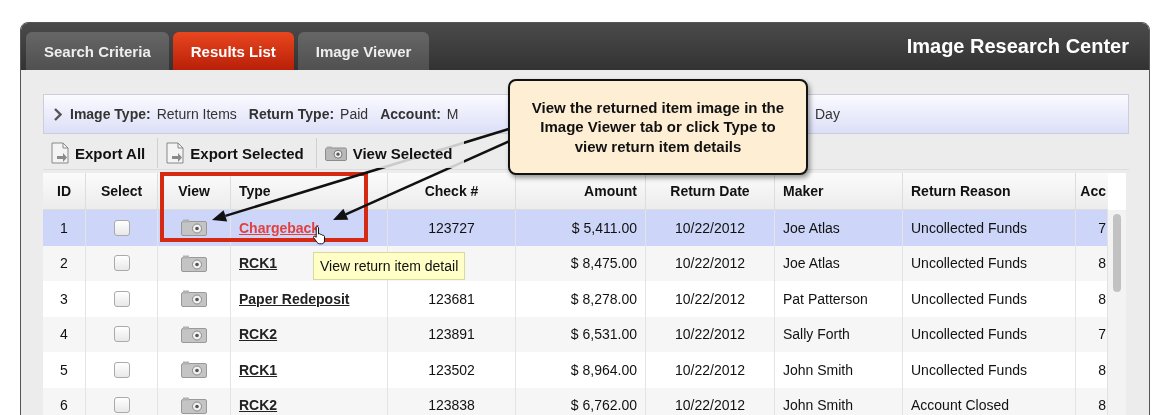 The image size is (1173, 415). I want to click on scrollbar, so click(1116, 312).